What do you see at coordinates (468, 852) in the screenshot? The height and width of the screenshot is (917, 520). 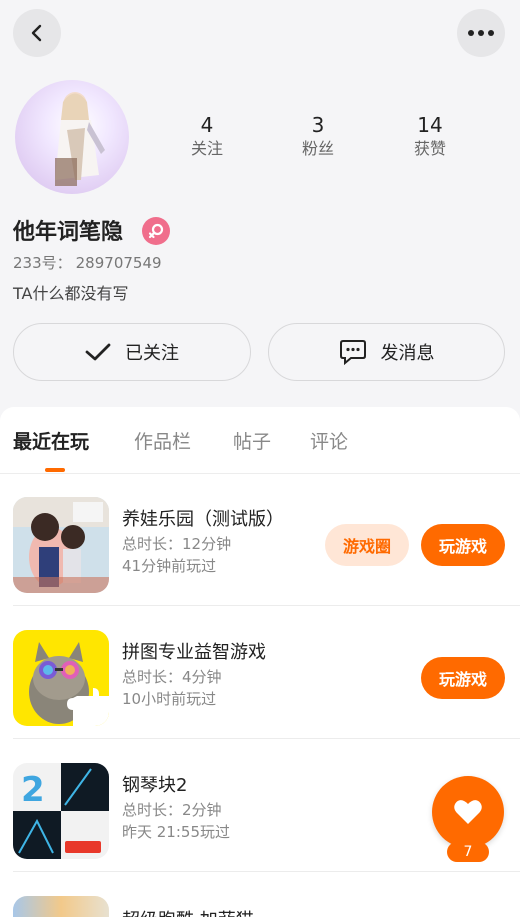 I see `like-count-badge: 7` at bounding box center [468, 852].